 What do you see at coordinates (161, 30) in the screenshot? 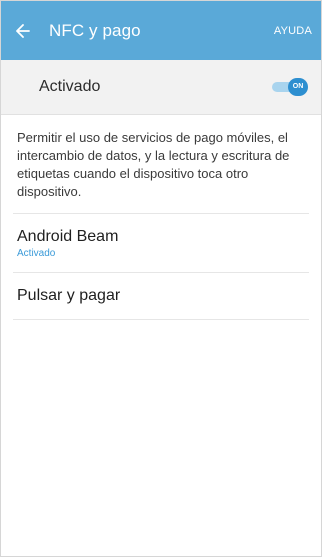
I see `app-bar: NFC y pago AYUDA` at bounding box center [161, 30].